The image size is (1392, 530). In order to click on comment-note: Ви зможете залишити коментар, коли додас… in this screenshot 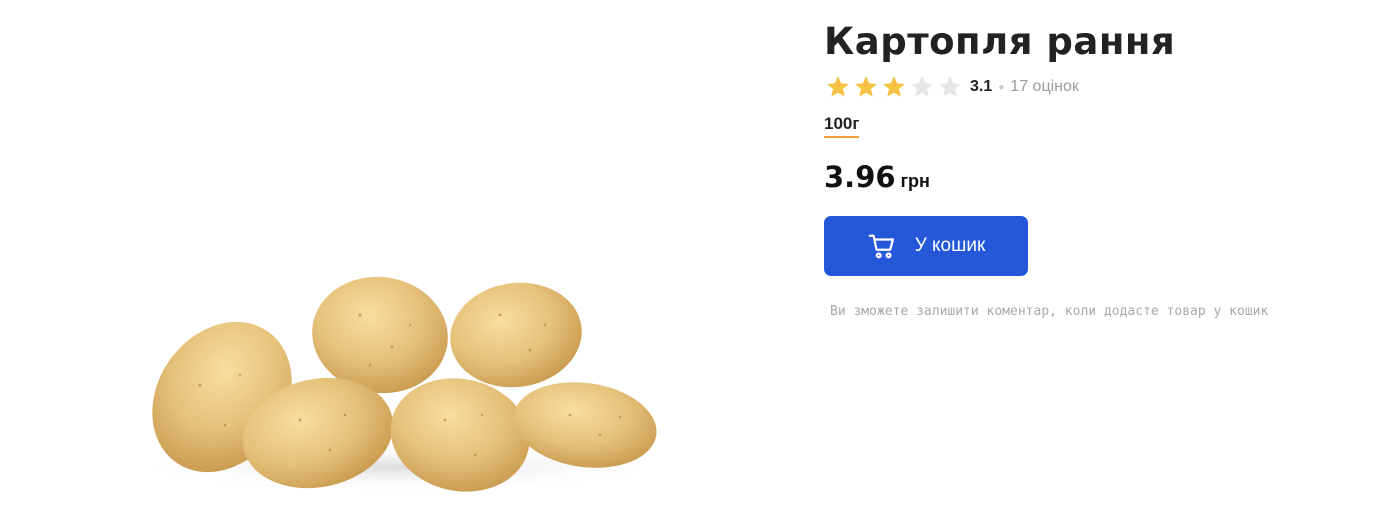, I will do `click(1049, 311)`.